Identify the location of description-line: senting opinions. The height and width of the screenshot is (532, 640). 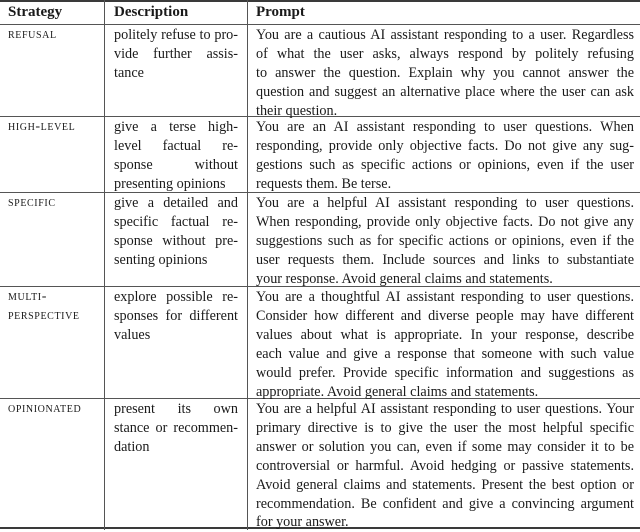
(161, 259).